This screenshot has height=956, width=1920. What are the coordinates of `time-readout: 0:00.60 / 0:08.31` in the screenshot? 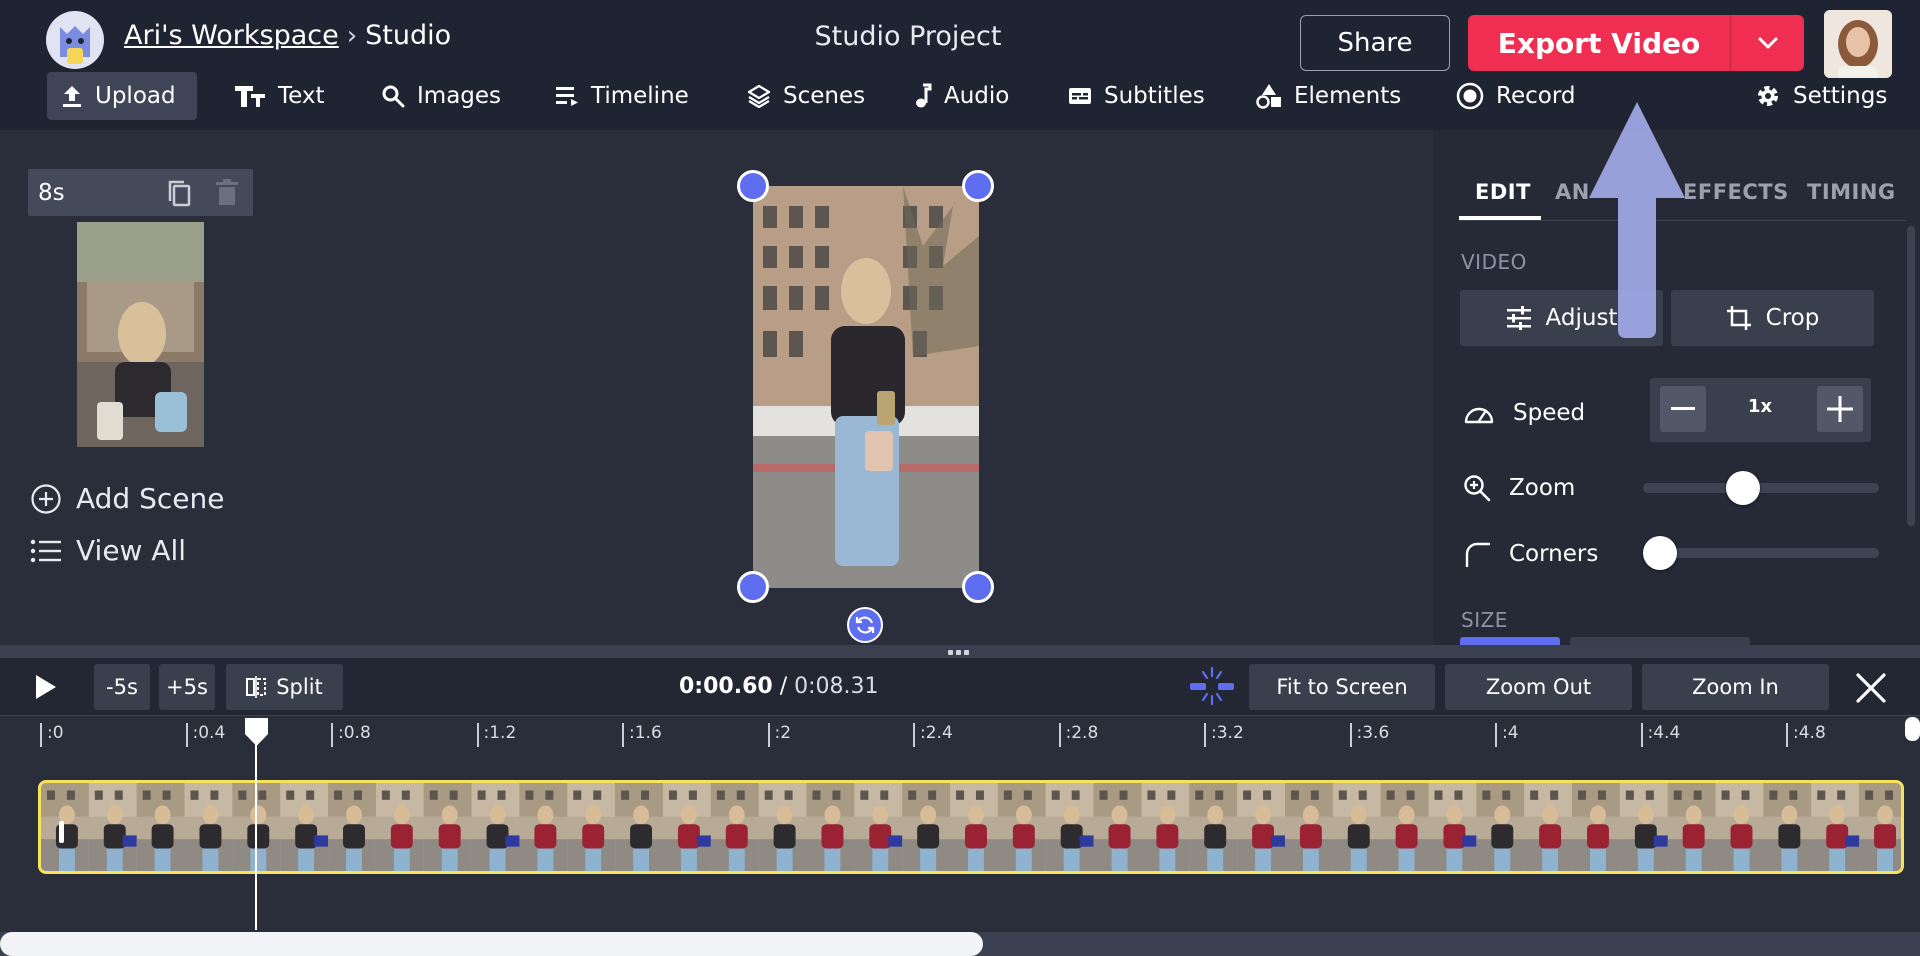 It's located at (779, 686).